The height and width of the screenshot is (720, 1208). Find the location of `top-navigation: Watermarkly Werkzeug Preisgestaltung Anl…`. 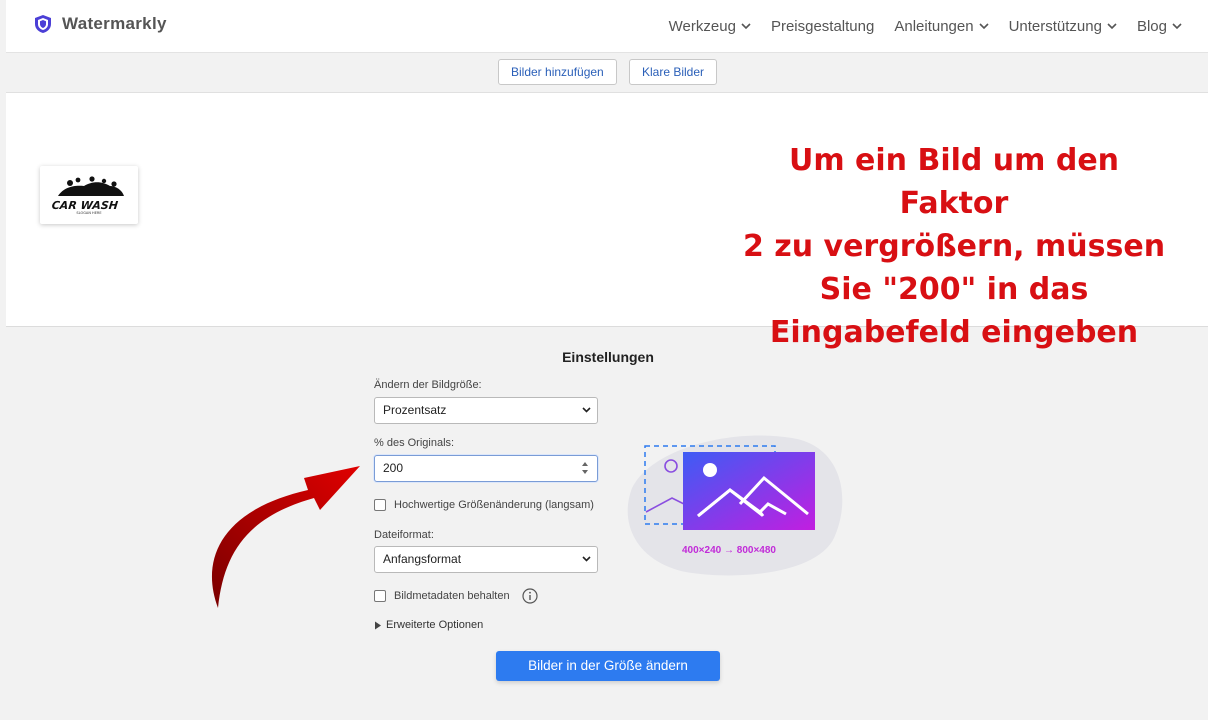

top-navigation: Watermarkly Werkzeug Preisgestaltung Anl… is located at coordinates (607, 26).